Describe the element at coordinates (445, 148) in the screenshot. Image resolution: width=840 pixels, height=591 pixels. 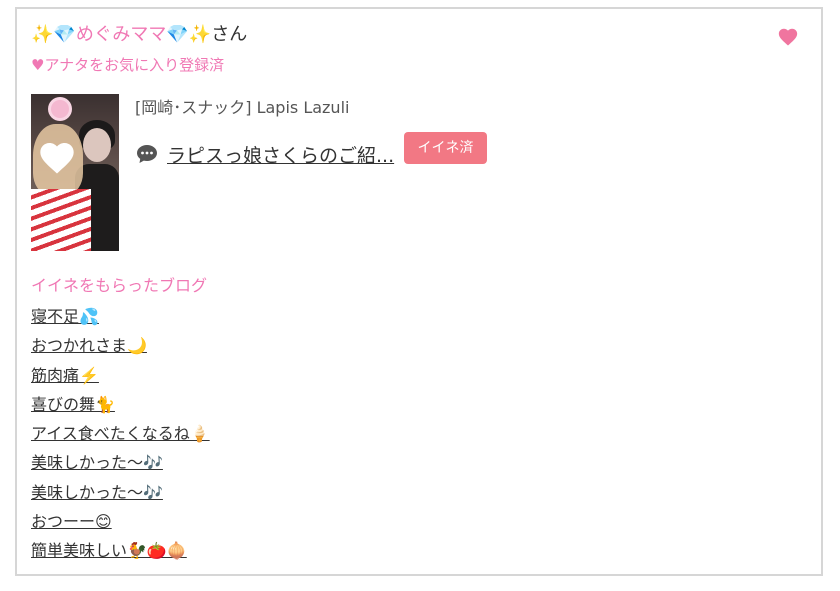
I see `iine-badge: イイネ済` at that location.